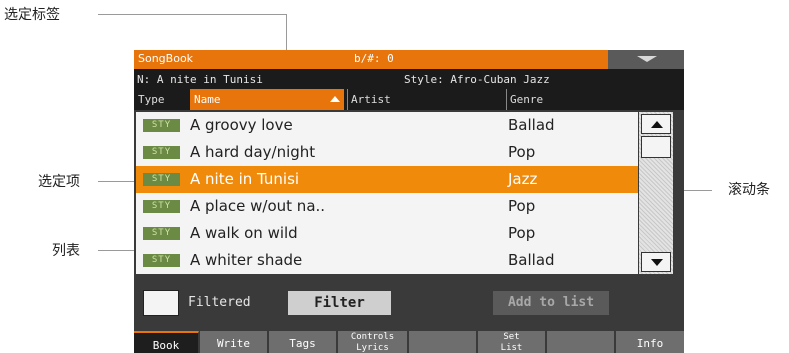 This screenshot has width=789, height=353. What do you see at coordinates (477, 79) in the screenshot?
I see `current-style-name: Style: Afro-Cuban Jazz` at bounding box center [477, 79].